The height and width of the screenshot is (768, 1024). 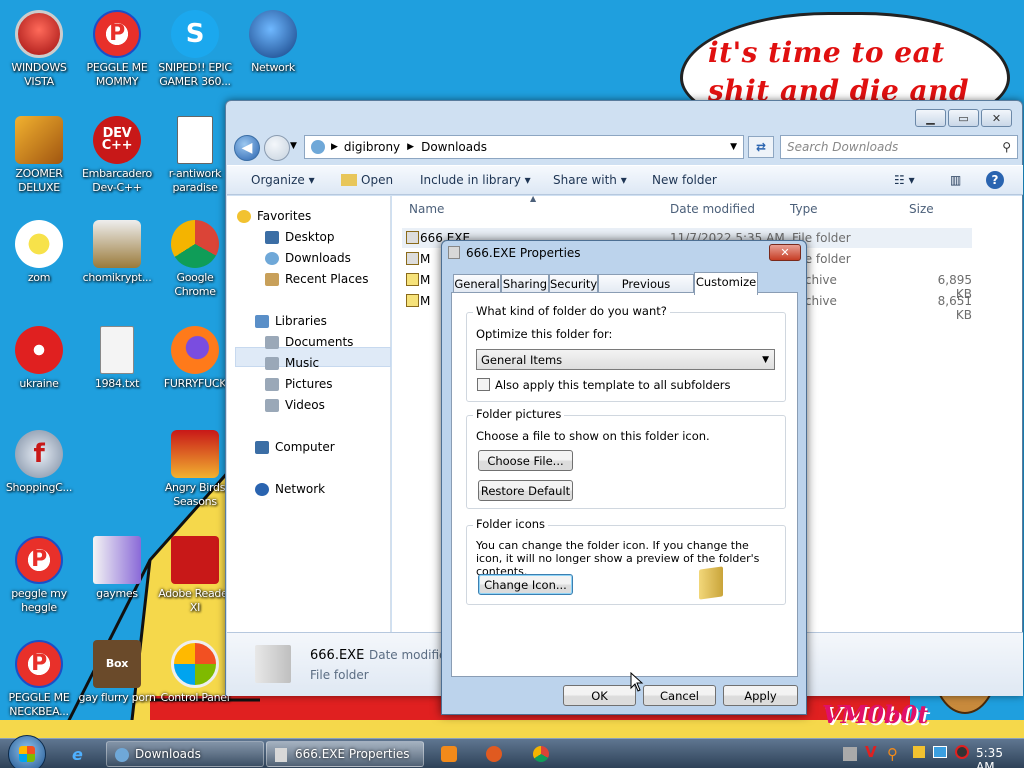 I want to click on restore-default-button: Restore Default, so click(x=525, y=490).